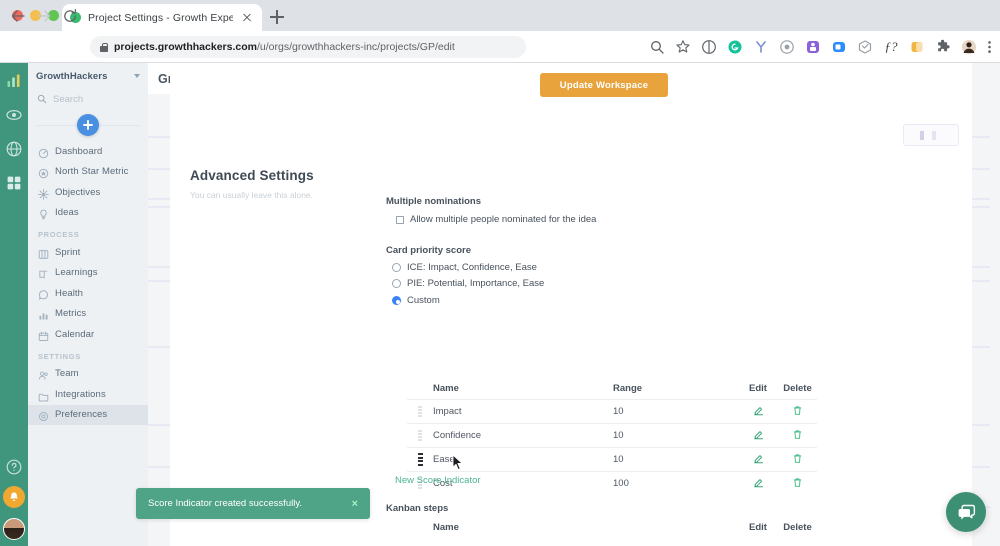 This screenshot has height=546, width=1000. I want to click on puzzle-extensions-icon, so click(943, 47).